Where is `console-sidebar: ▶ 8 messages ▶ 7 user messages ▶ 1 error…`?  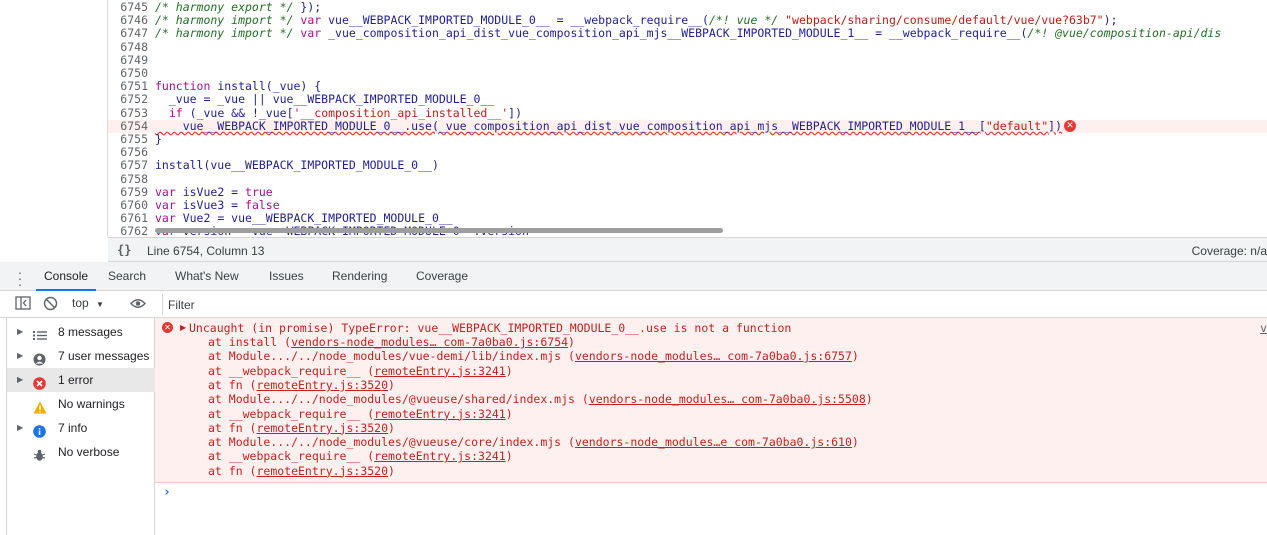
console-sidebar: ▶ 8 messages ▶ 7 user messages ▶ 1 error… is located at coordinates (80, 426).